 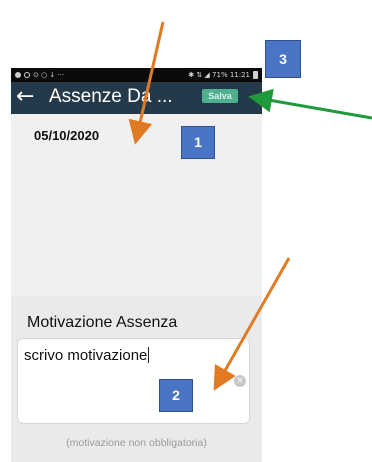 What do you see at coordinates (283, 59) in the screenshot?
I see `annotation-badge-3: 3` at bounding box center [283, 59].